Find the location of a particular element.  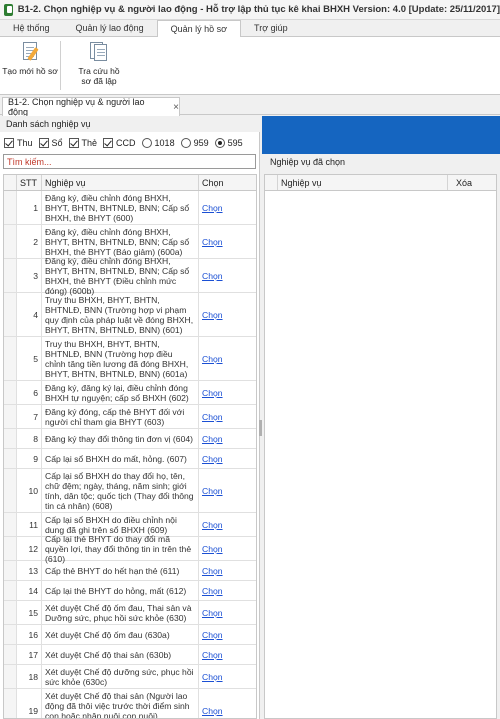

radio-959: 959 is located at coordinates (194, 143).